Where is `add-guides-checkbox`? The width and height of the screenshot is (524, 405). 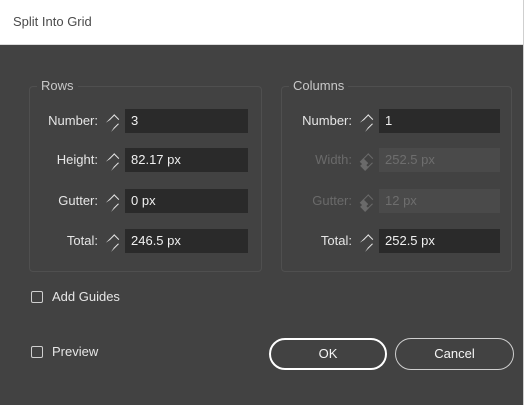
add-guides-checkbox is located at coordinates (37, 297).